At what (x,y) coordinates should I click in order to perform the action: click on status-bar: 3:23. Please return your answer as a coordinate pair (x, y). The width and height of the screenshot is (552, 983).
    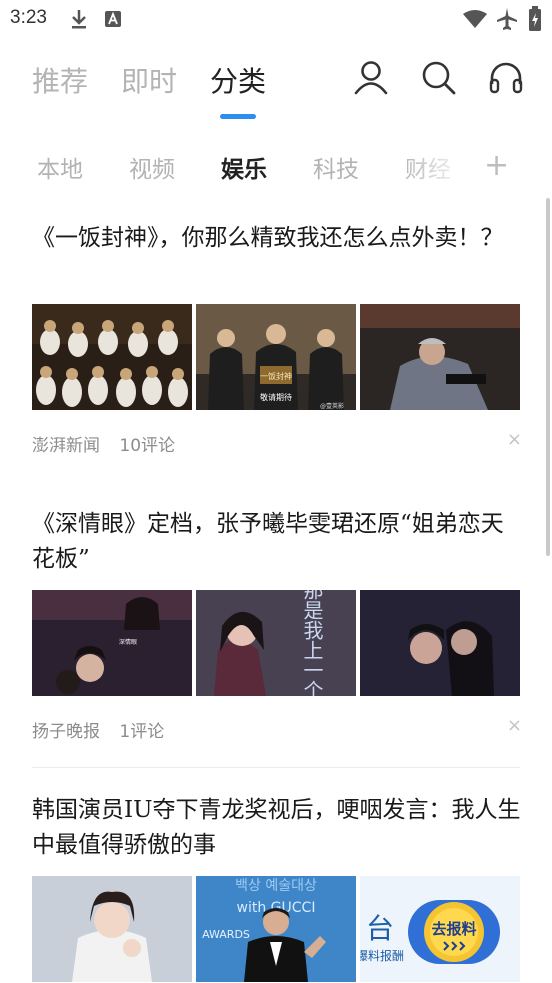
    Looking at the image, I should click on (276, 20).